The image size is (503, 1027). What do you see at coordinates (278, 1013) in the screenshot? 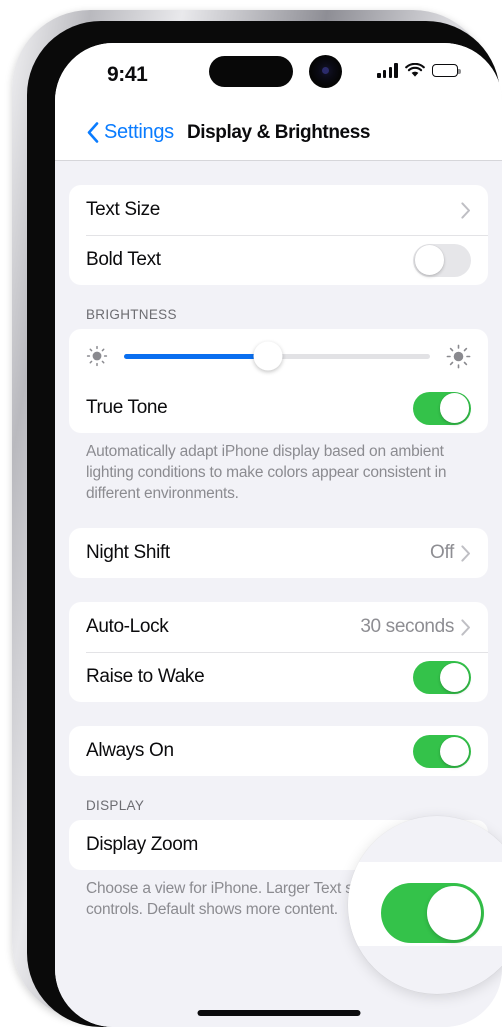
I see `home-indicator` at bounding box center [278, 1013].